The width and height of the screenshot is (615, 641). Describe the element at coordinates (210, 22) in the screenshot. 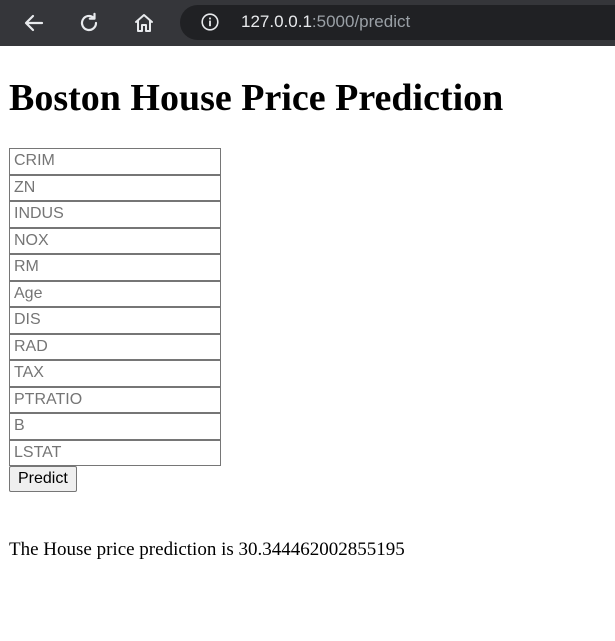

I see `info-icon` at that location.